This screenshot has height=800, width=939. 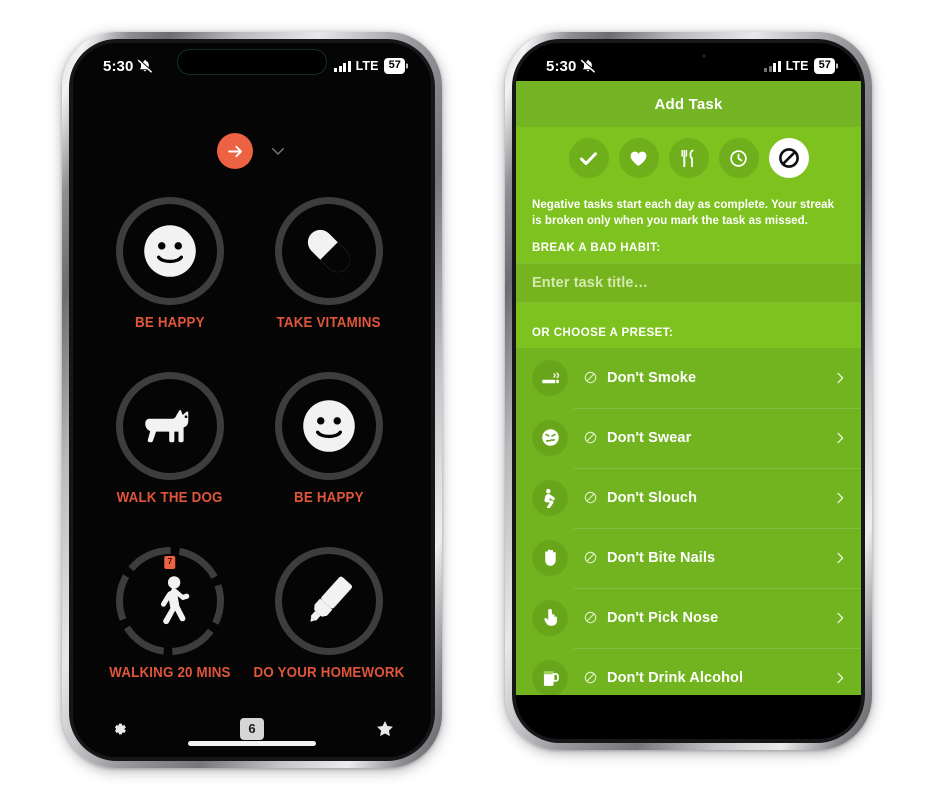 What do you see at coordinates (170, 672) in the screenshot?
I see `task-label: WALKING 20 MINS` at bounding box center [170, 672].